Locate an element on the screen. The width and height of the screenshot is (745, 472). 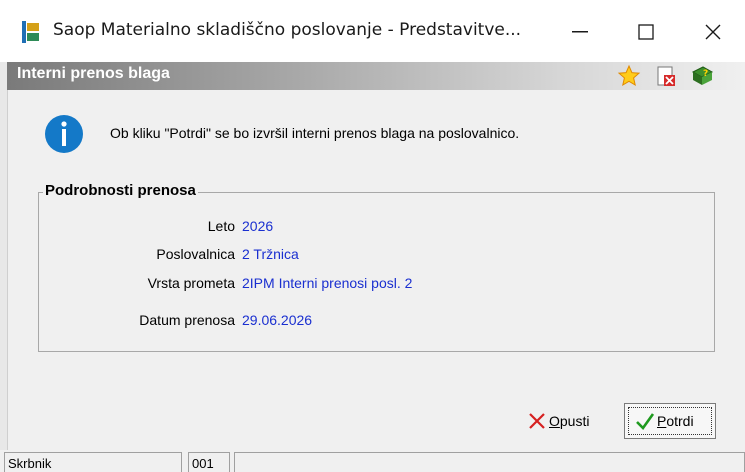
focus-rectangle is located at coordinates (670, 421).